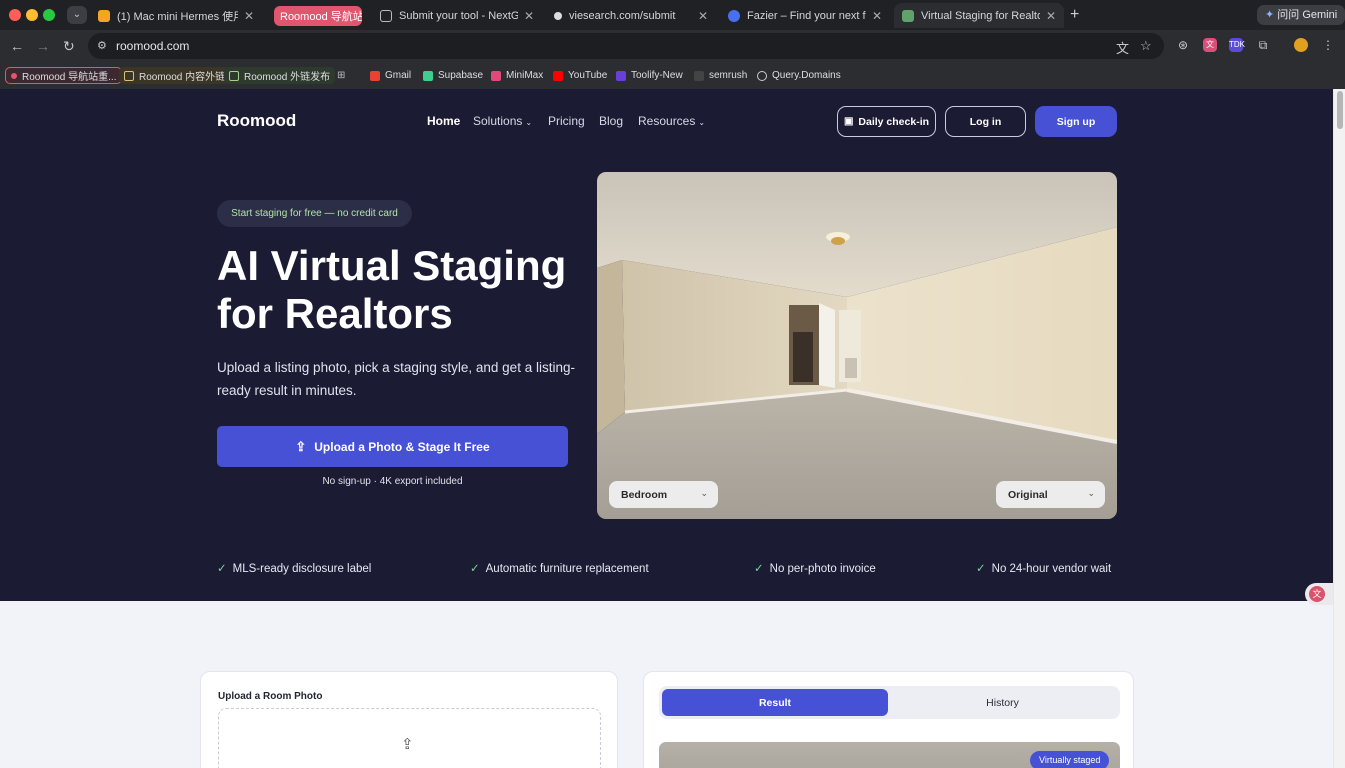 The height and width of the screenshot is (768, 1345). I want to click on site-logo: Roomood, so click(256, 121).